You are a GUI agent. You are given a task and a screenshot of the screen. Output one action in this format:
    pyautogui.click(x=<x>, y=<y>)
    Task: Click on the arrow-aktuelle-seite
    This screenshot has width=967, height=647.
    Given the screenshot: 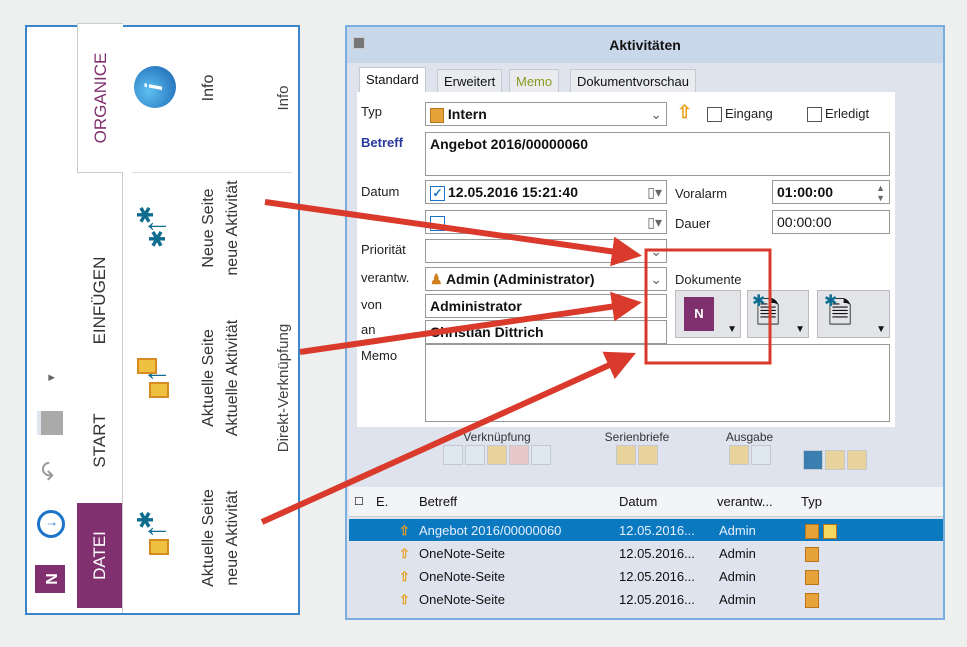 What is the action you would take?
    pyautogui.click(x=470, y=323)
    